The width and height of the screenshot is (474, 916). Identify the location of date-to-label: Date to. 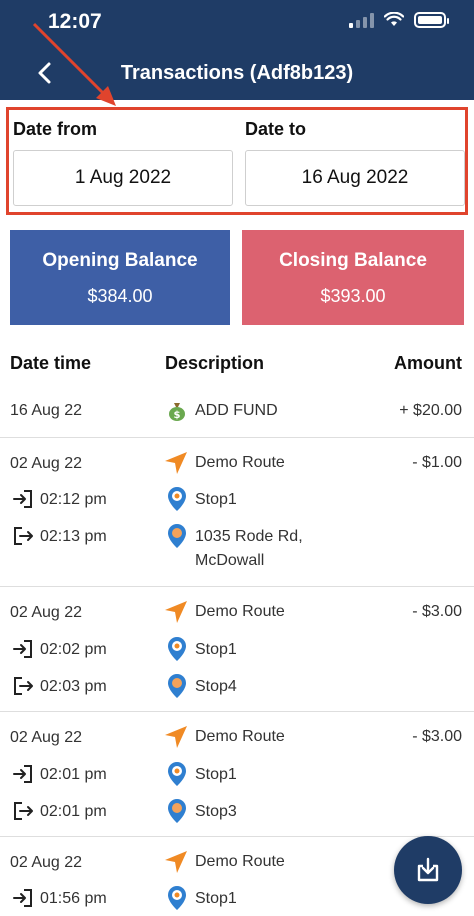
(276, 129).